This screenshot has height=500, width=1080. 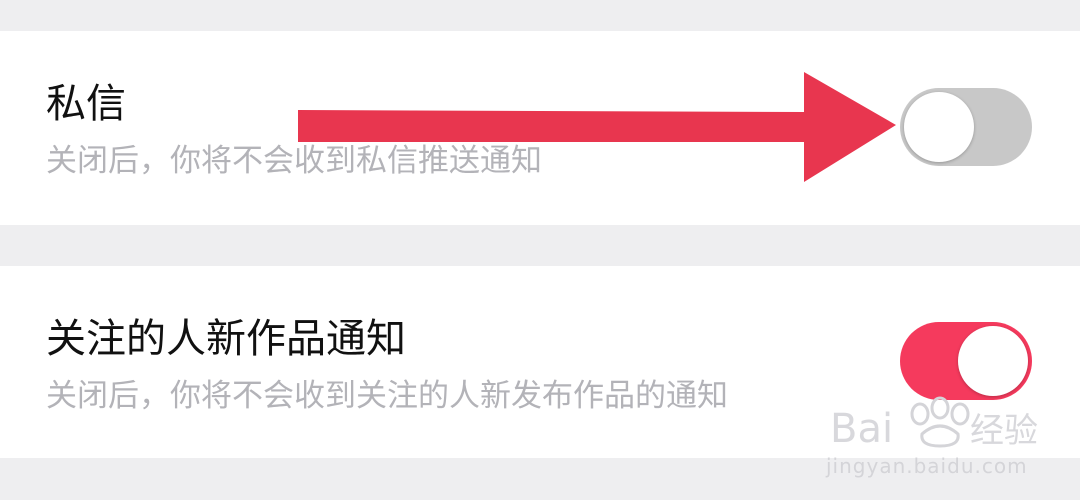 I want to click on private-message-toggle, so click(x=966, y=127).